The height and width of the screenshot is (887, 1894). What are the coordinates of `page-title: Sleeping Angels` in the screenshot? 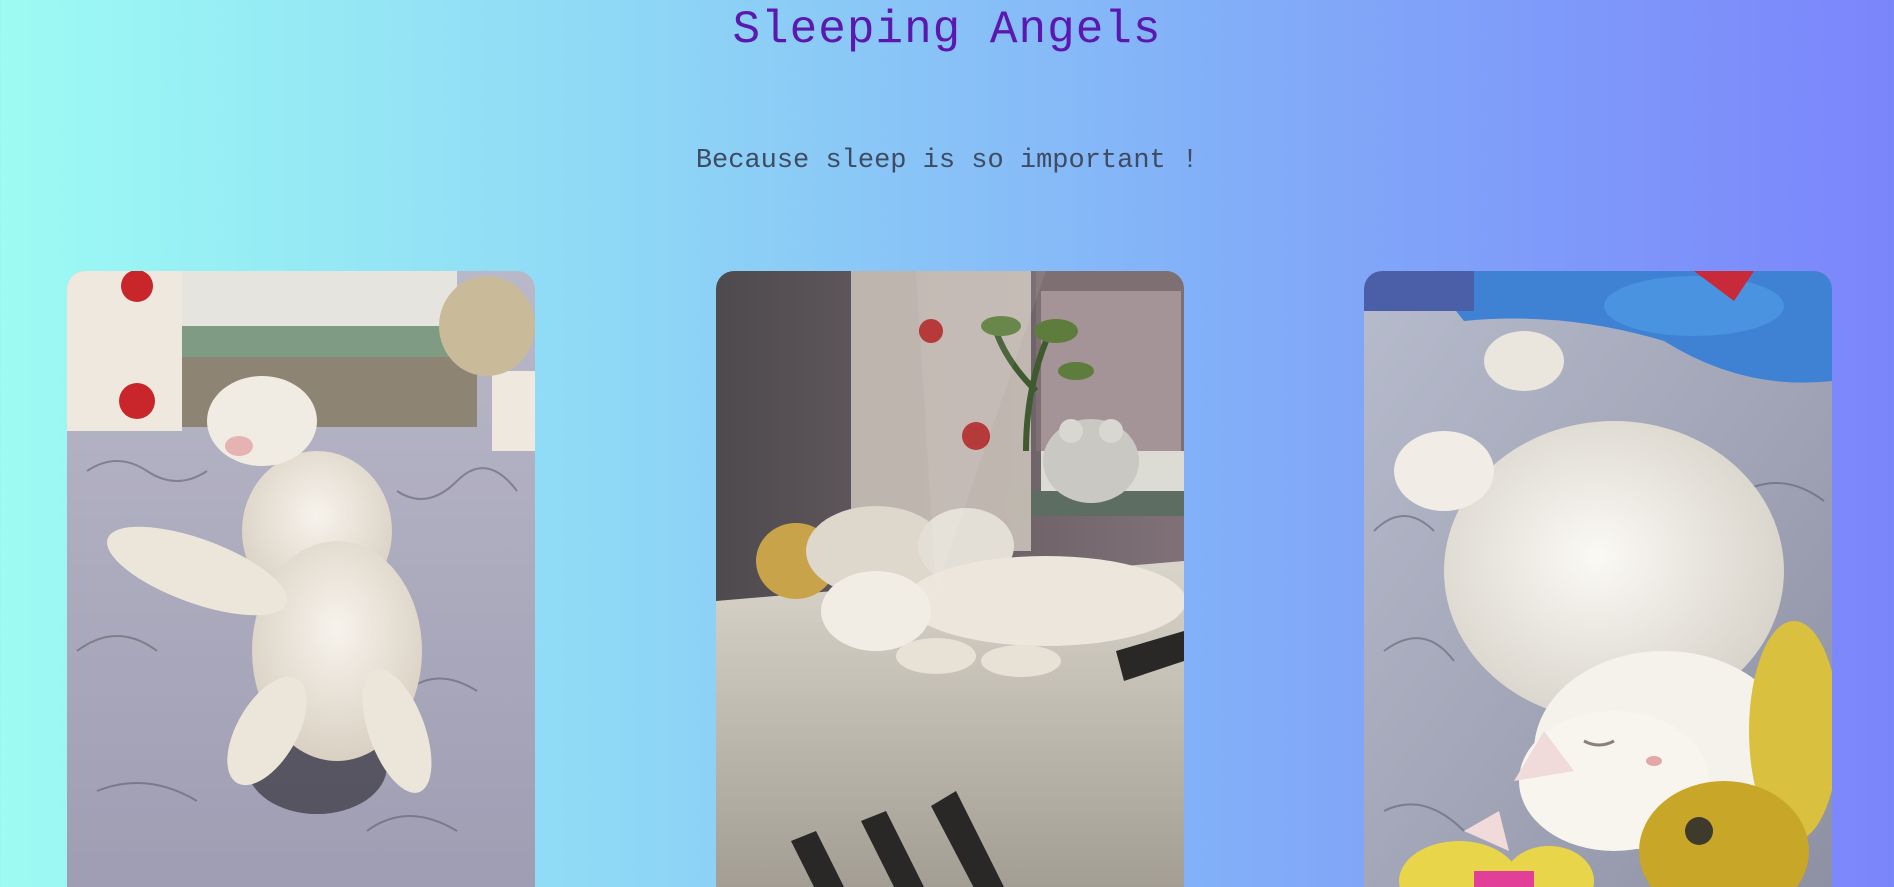 It's located at (947, 30).